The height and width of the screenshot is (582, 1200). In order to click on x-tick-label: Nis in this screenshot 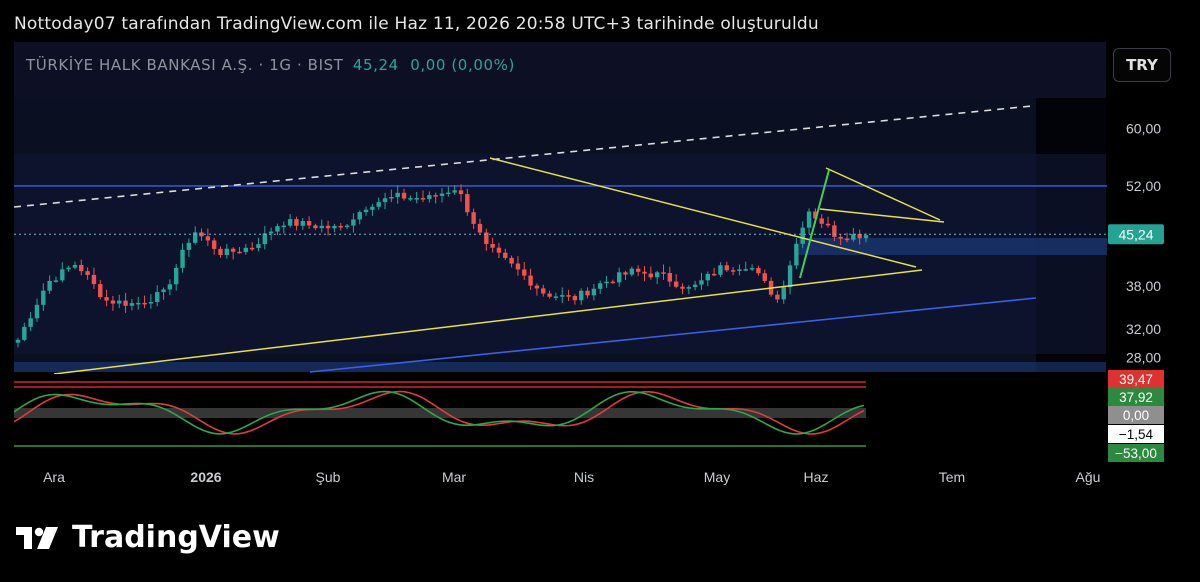, I will do `click(584, 477)`.